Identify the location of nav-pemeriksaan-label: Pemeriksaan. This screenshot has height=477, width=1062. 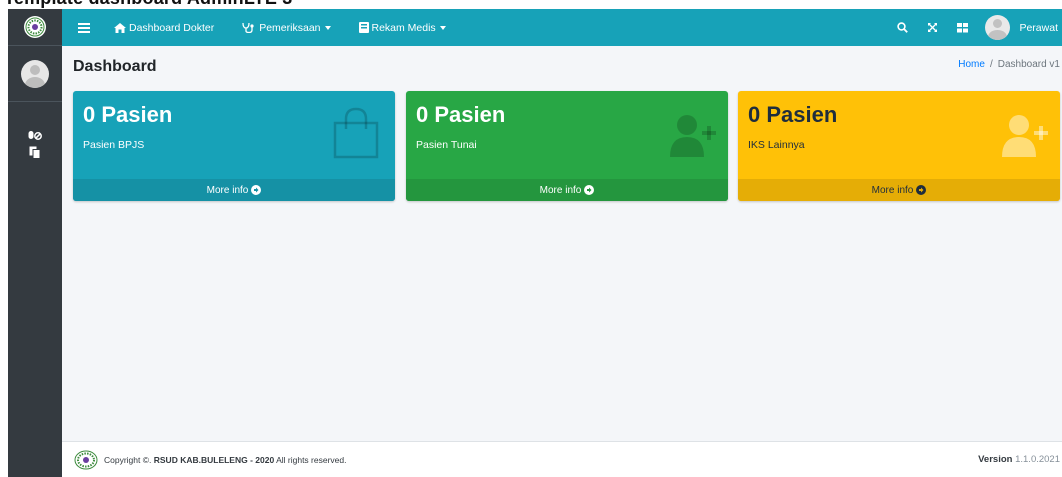
(290, 27).